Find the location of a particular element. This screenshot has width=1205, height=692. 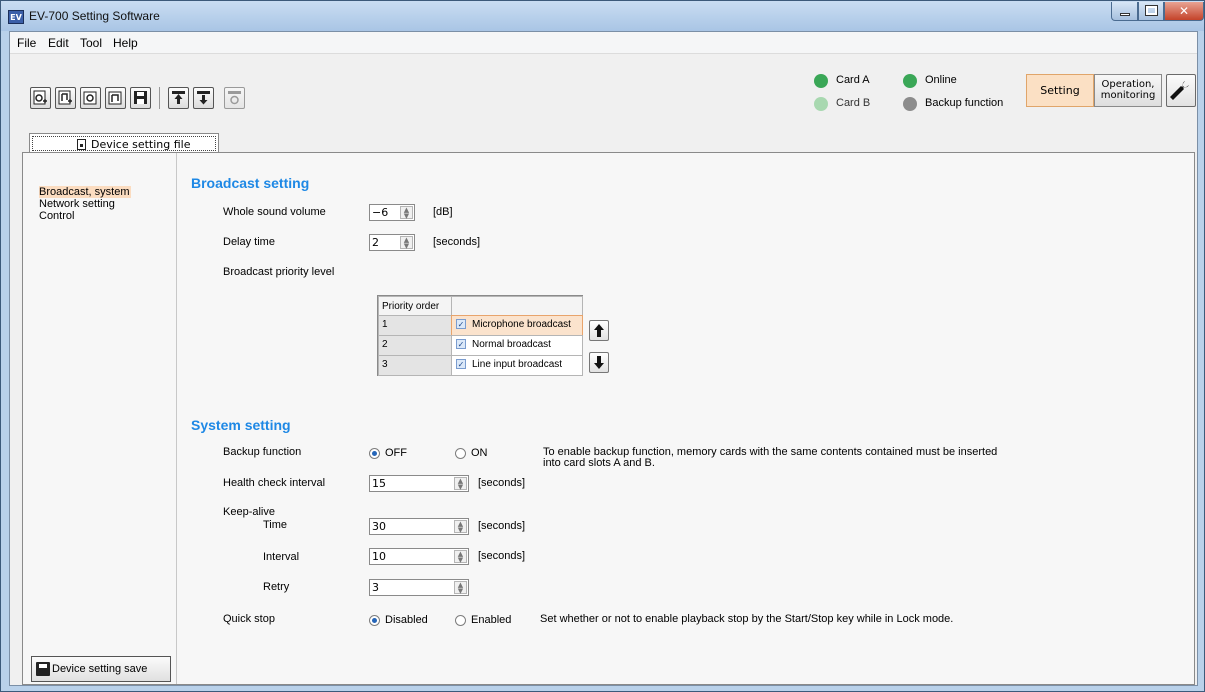

menu-edit: Edit is located at coordinates (58, 43).